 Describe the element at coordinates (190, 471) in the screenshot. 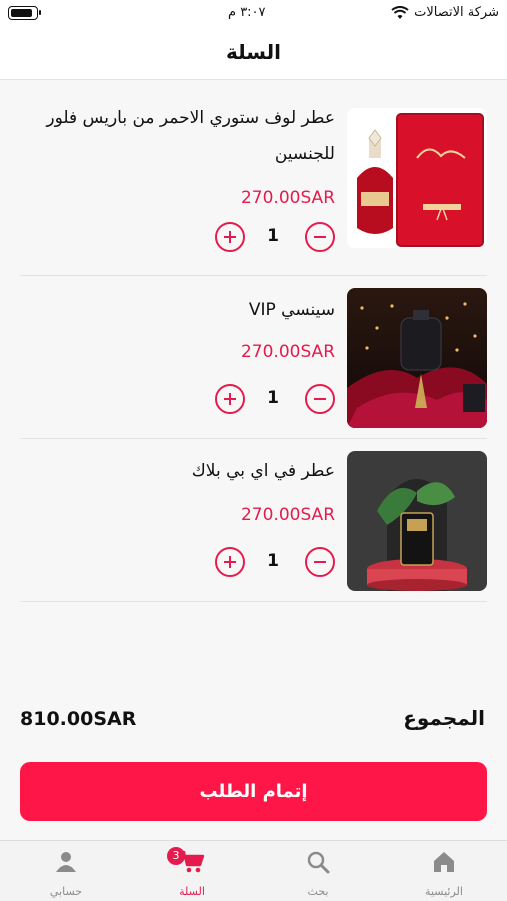

I see `product-name: عطر في اي بي بلاك` at that location.